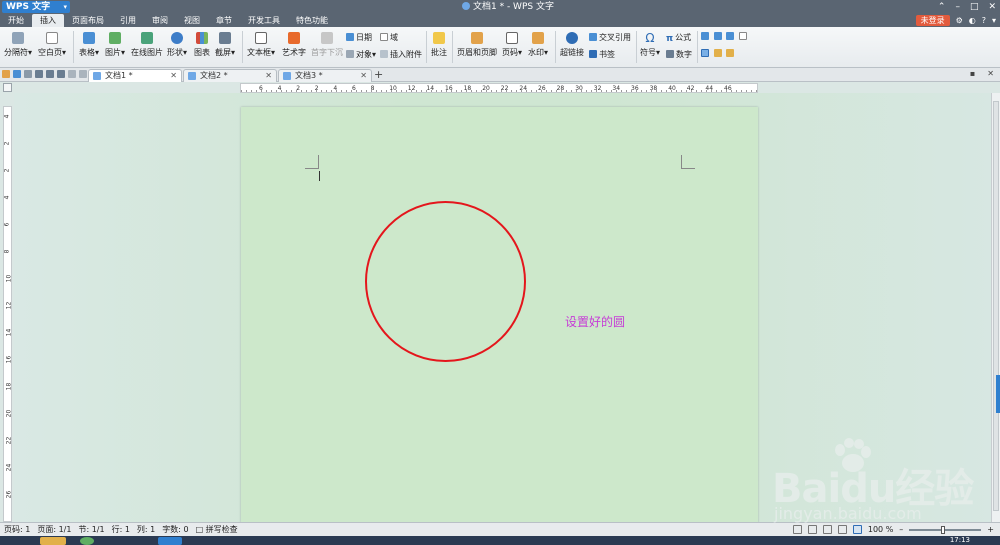 This screenshot has height=545, width=1000. What do you see at coordinates (88, 20) in the screenshot?
I see `menu-page-layout: 页面布局` at bounding box center [88, 20].